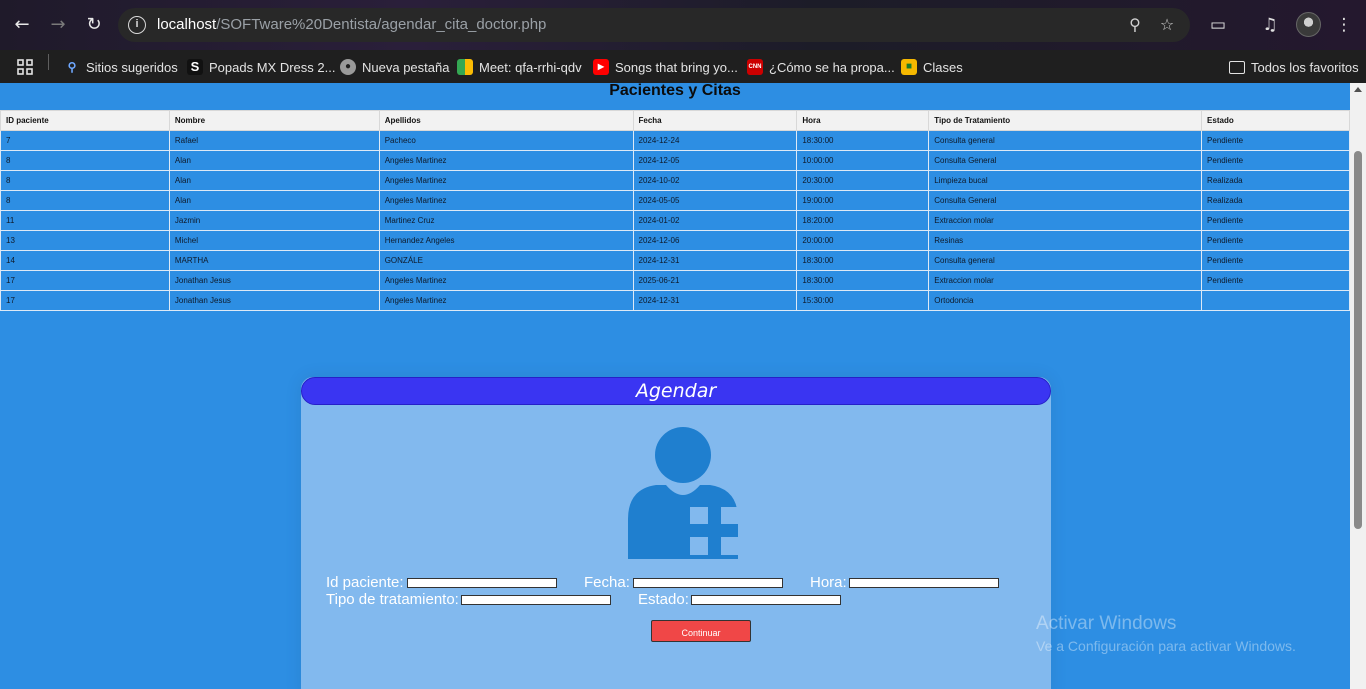 The height and width of the screenshot is (689, 1366). Describe the element at coordinates (394, 67) in the screenshot. I see `bookmark-nueva-pestana: ● Nueva pestaña` at that location.